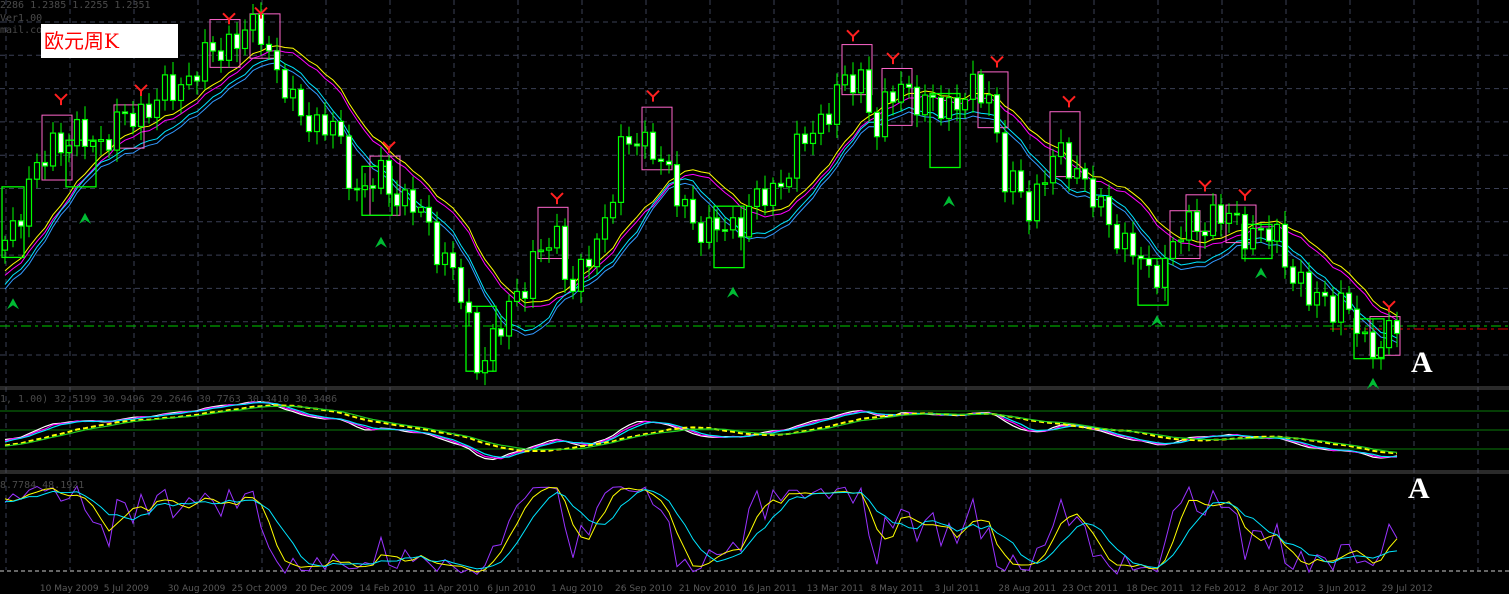 The height and width of the screenshot is (594, 1509). What do you see at coordinates (643, 589) in the screenshot?
I see `time-axis-label: 26 Sep 2010` at bounding box center [643, 589].